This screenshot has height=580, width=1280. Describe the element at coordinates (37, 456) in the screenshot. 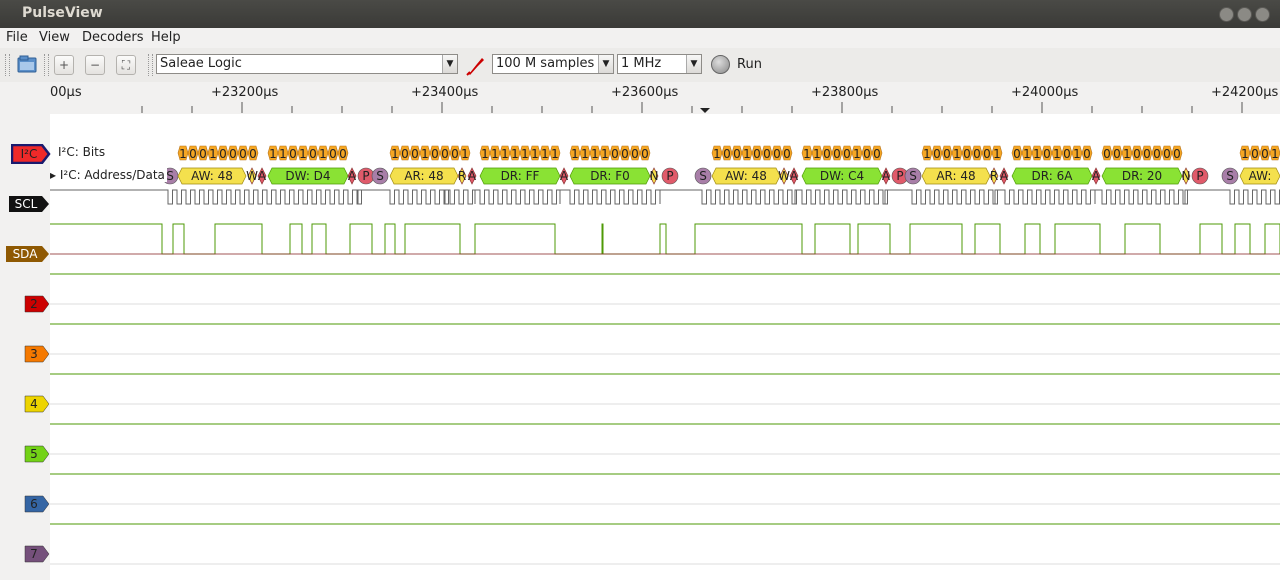

I see `channel-d5: 5` at that location.